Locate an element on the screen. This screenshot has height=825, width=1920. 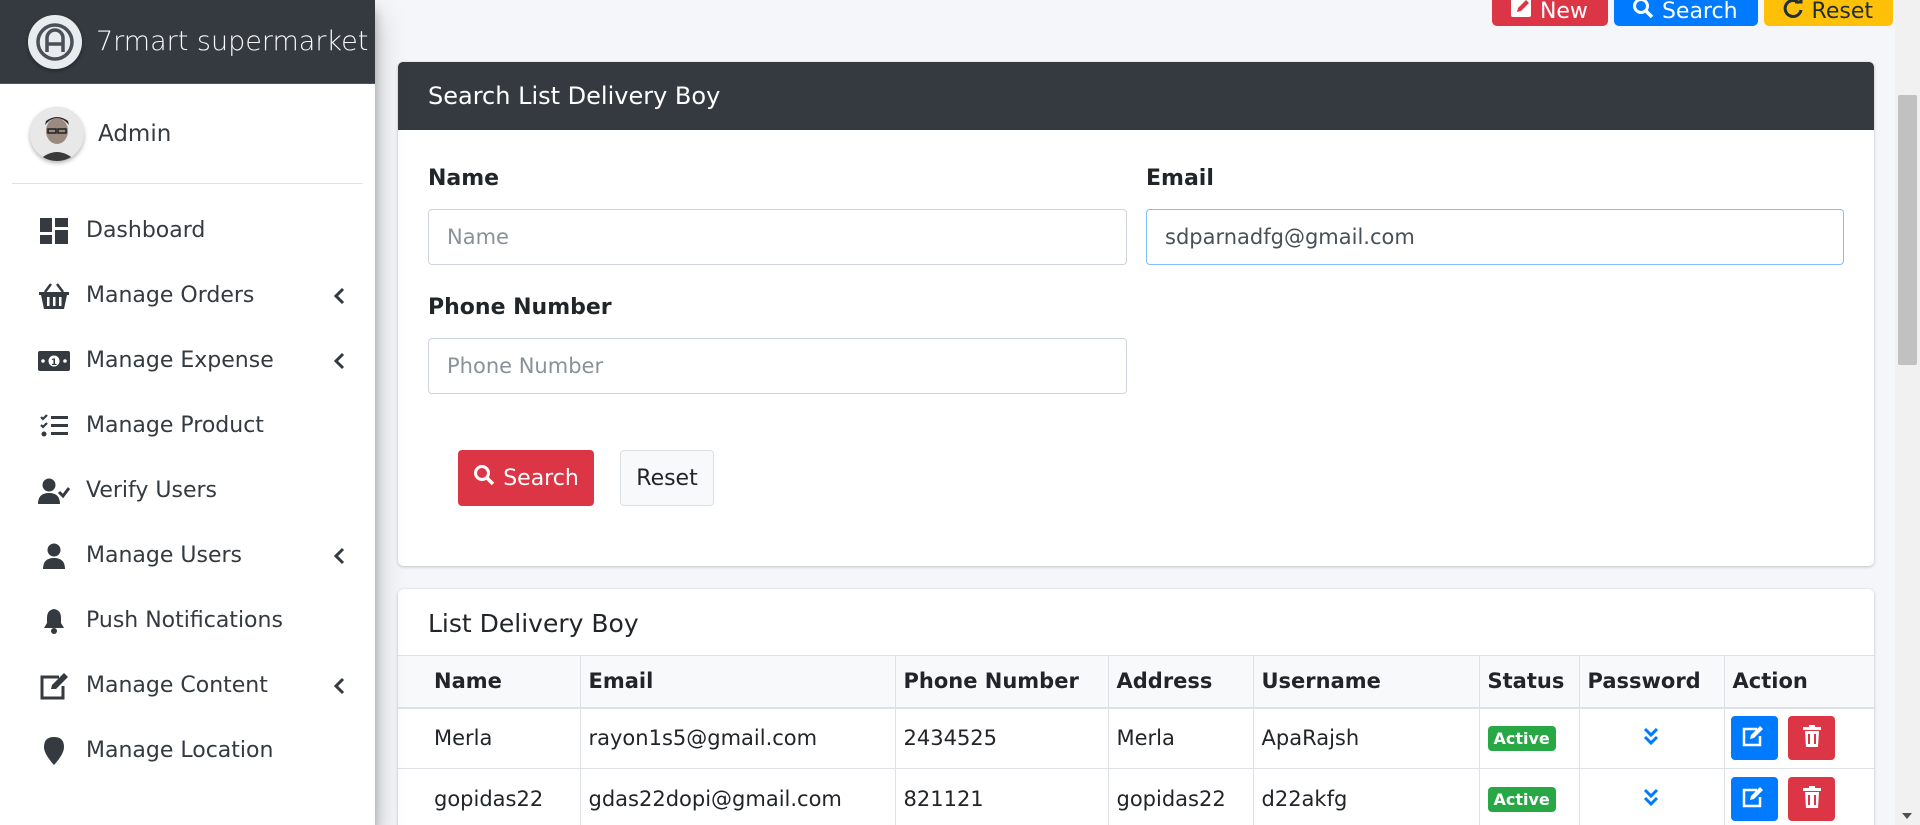
sidebar-item-dashboard: Dashboard is located at coordinates (187, 230).